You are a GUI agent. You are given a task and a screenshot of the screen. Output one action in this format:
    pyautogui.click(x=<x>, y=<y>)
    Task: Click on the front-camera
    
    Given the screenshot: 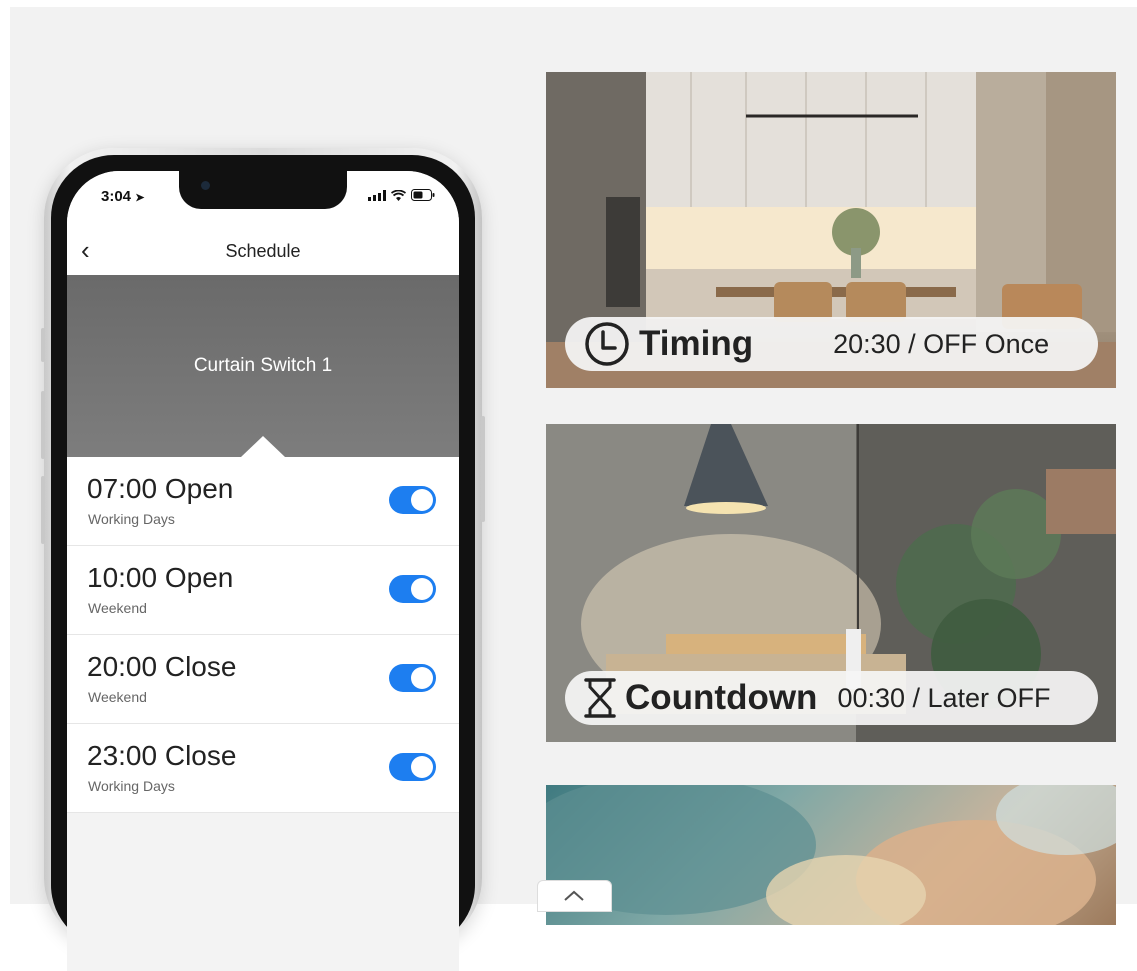 What is the action you would take?
    pyautogui.click(x=205, y=185)
    